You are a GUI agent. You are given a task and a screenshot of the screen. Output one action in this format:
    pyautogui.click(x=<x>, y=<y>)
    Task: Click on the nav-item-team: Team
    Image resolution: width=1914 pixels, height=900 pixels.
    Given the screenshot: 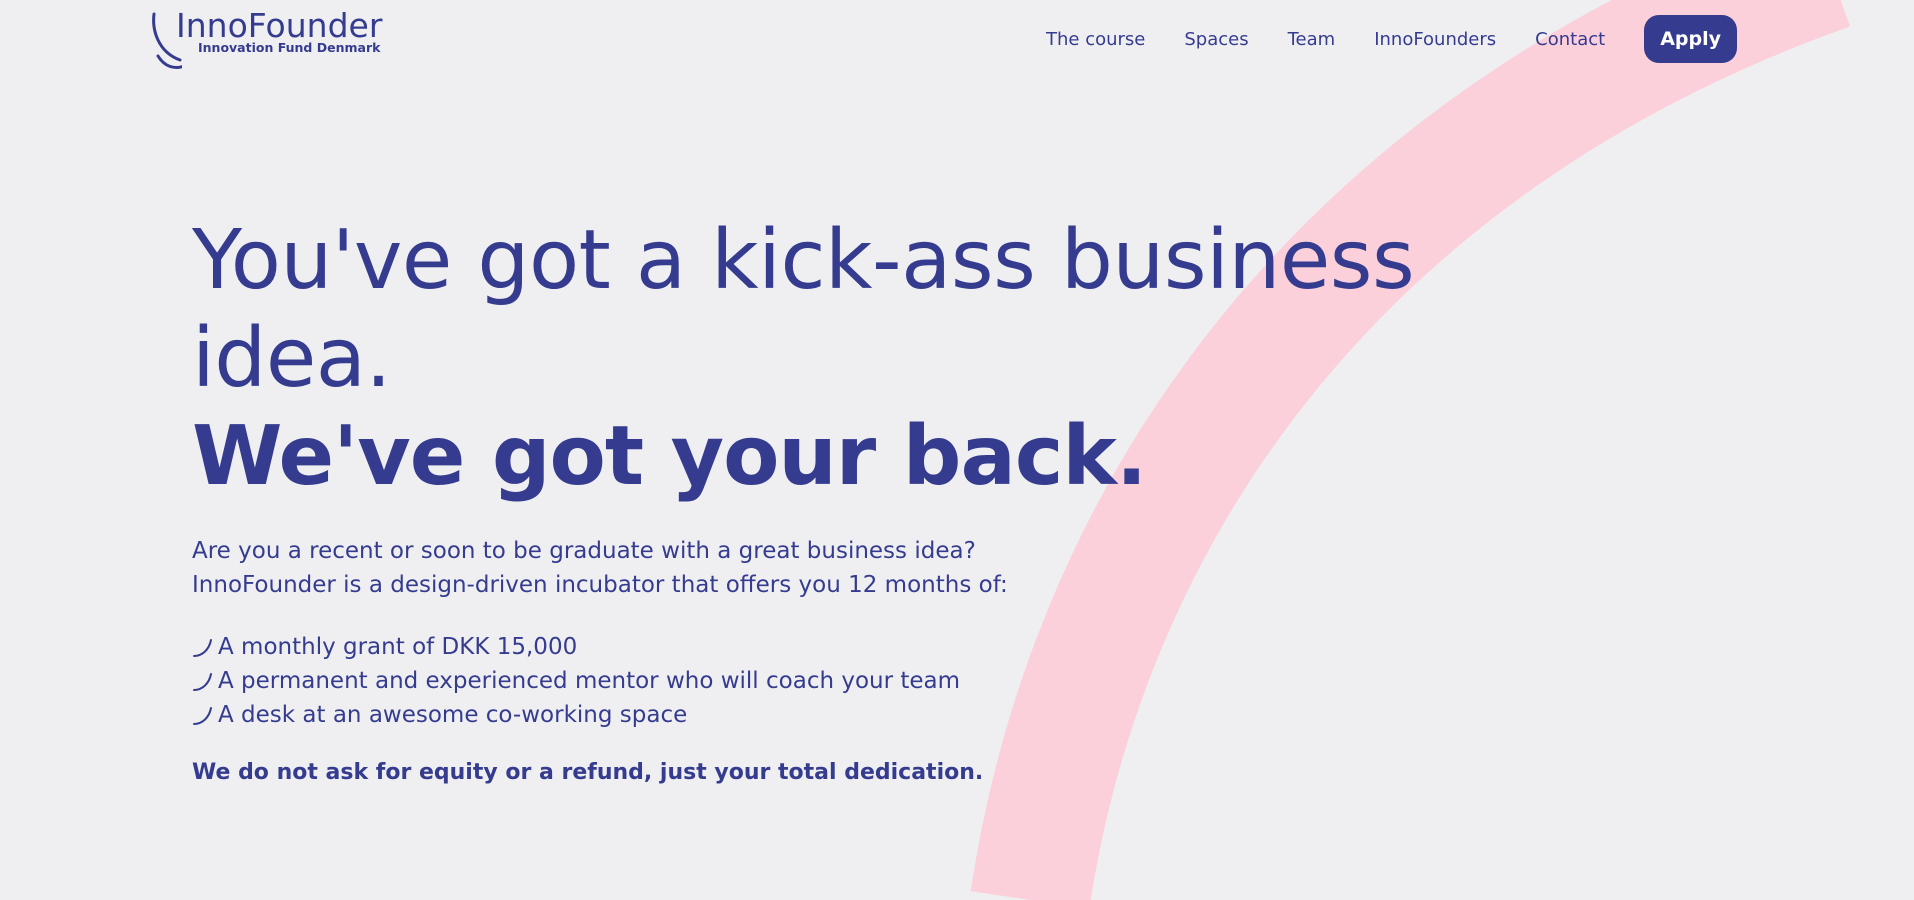 What is the action you would take?
    pyautogui.click(x=1312, y=39)
    